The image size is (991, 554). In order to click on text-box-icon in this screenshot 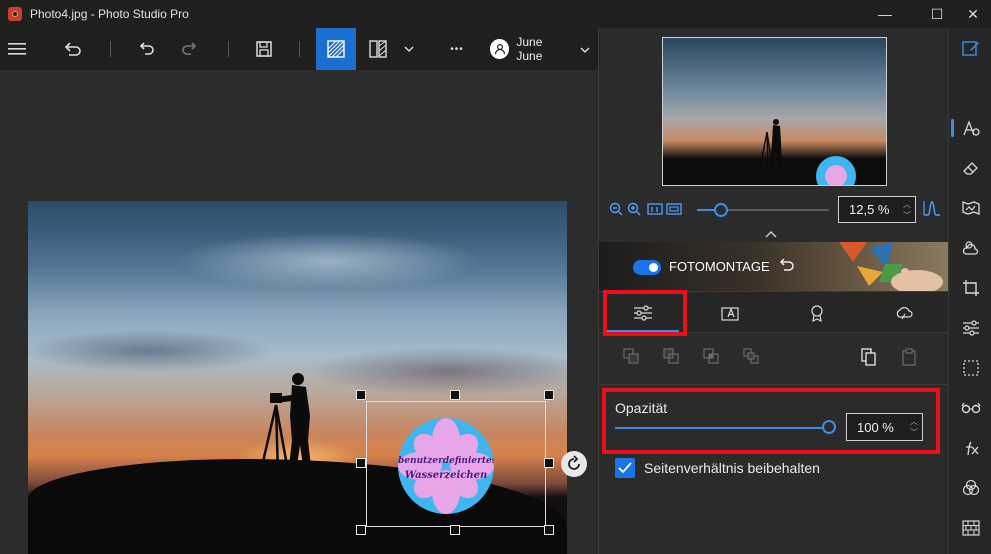, I will do `click(729, 314)`.